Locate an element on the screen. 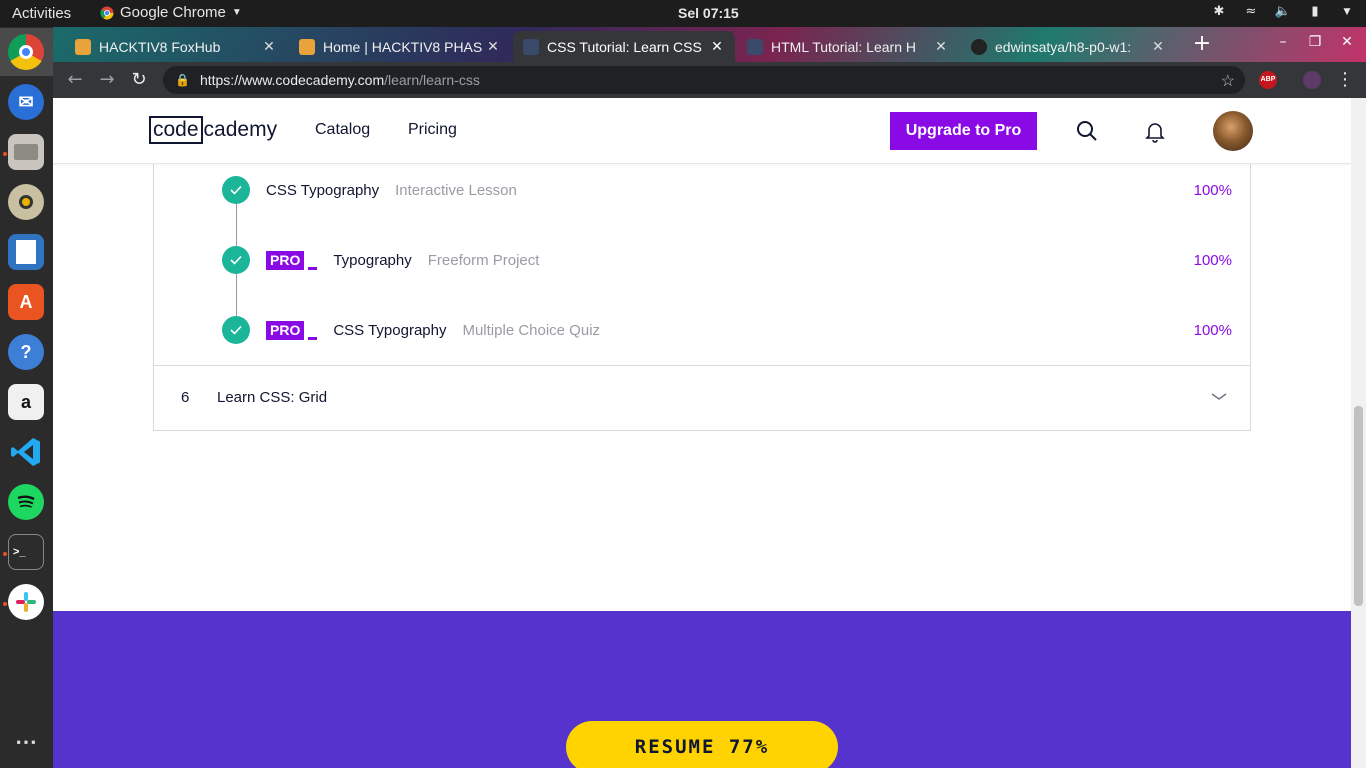 This screenshot has height=768, width=1366. bookmark-star-icon: ☆ is located at coordinates (1228, 81).